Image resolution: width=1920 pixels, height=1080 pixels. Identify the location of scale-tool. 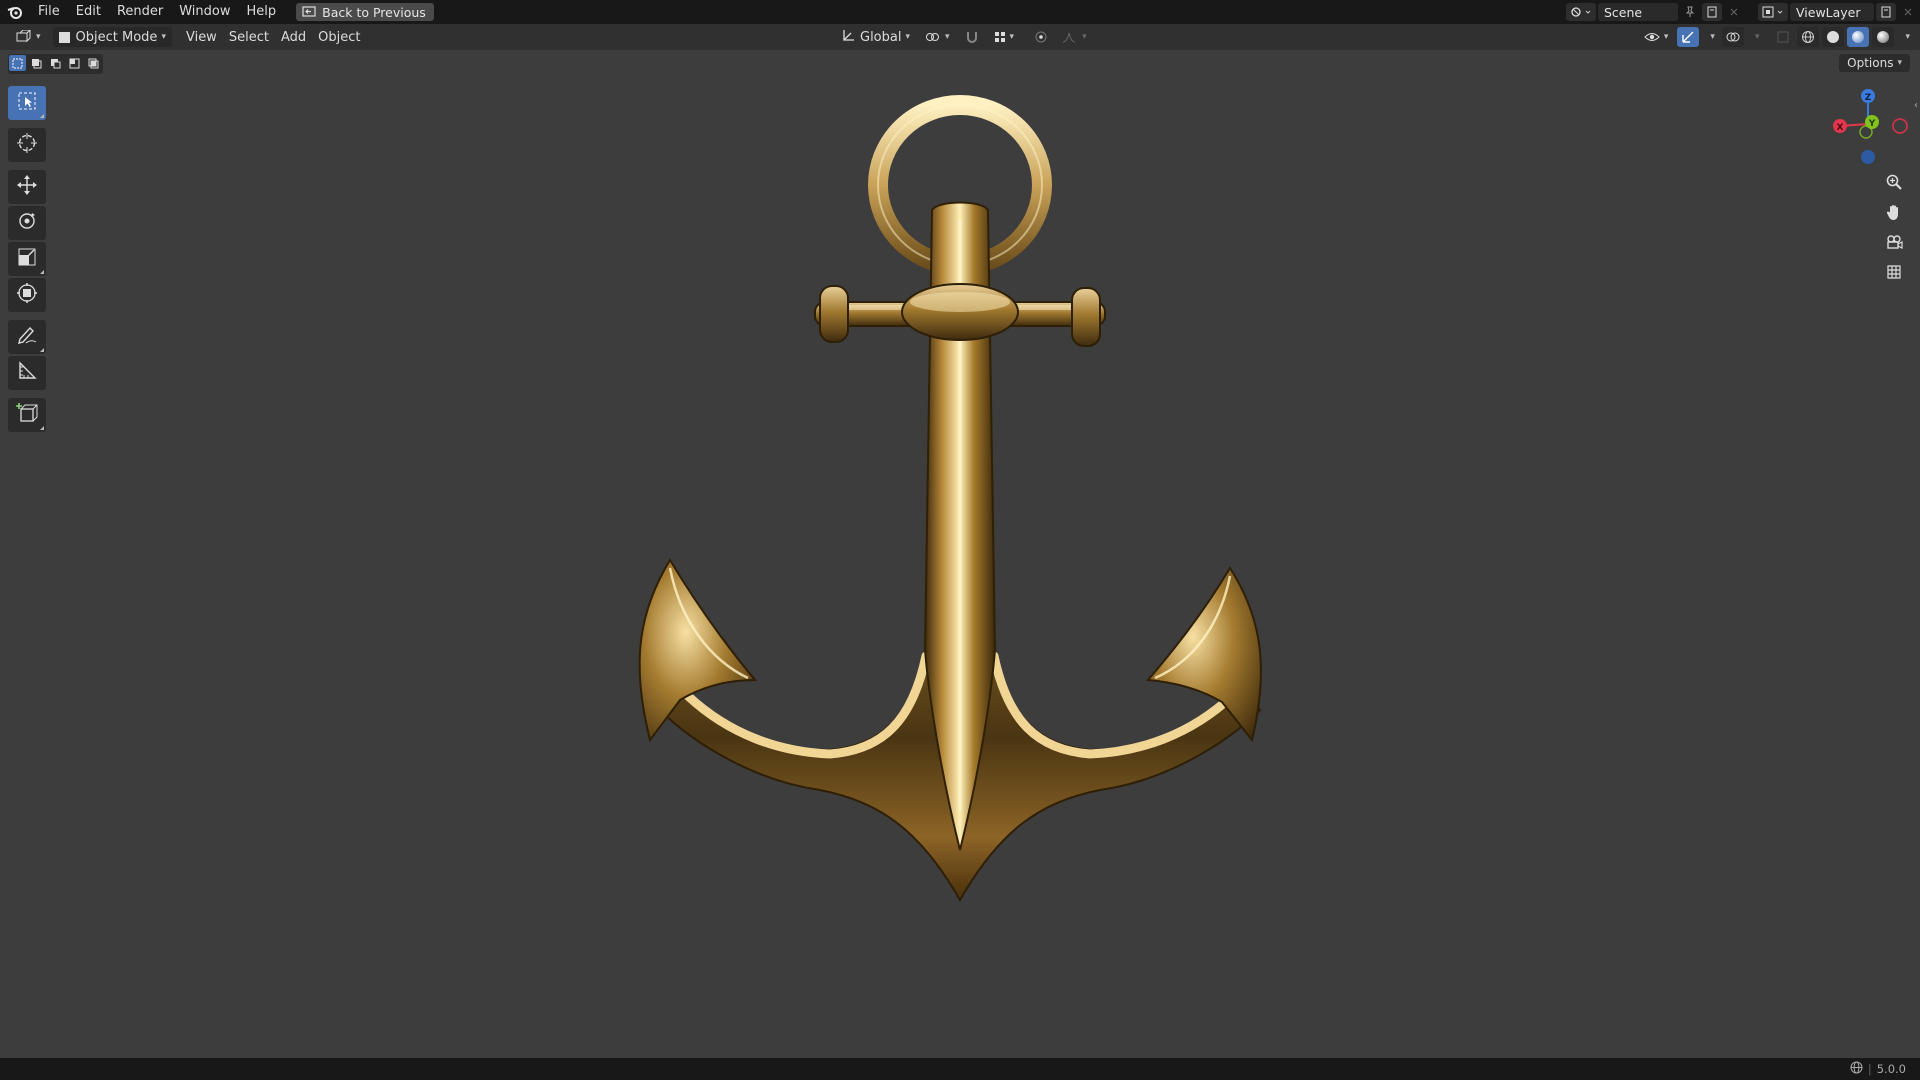
(27, 259).